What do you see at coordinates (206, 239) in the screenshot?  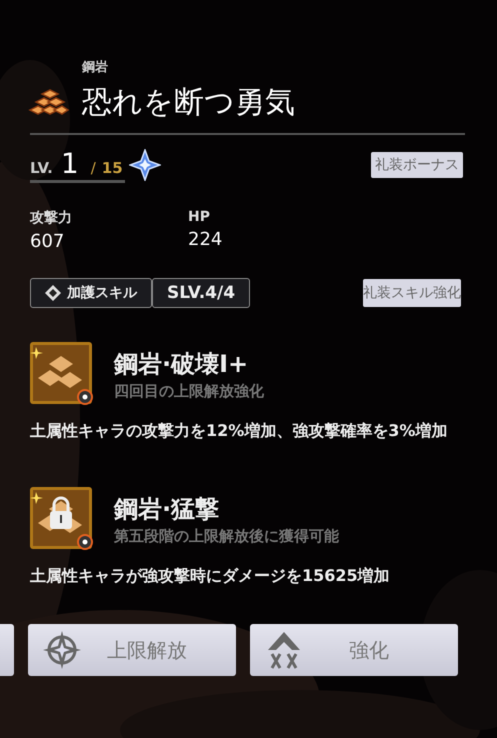 I see `stat-value: 224` at bounding box center [206, 239].